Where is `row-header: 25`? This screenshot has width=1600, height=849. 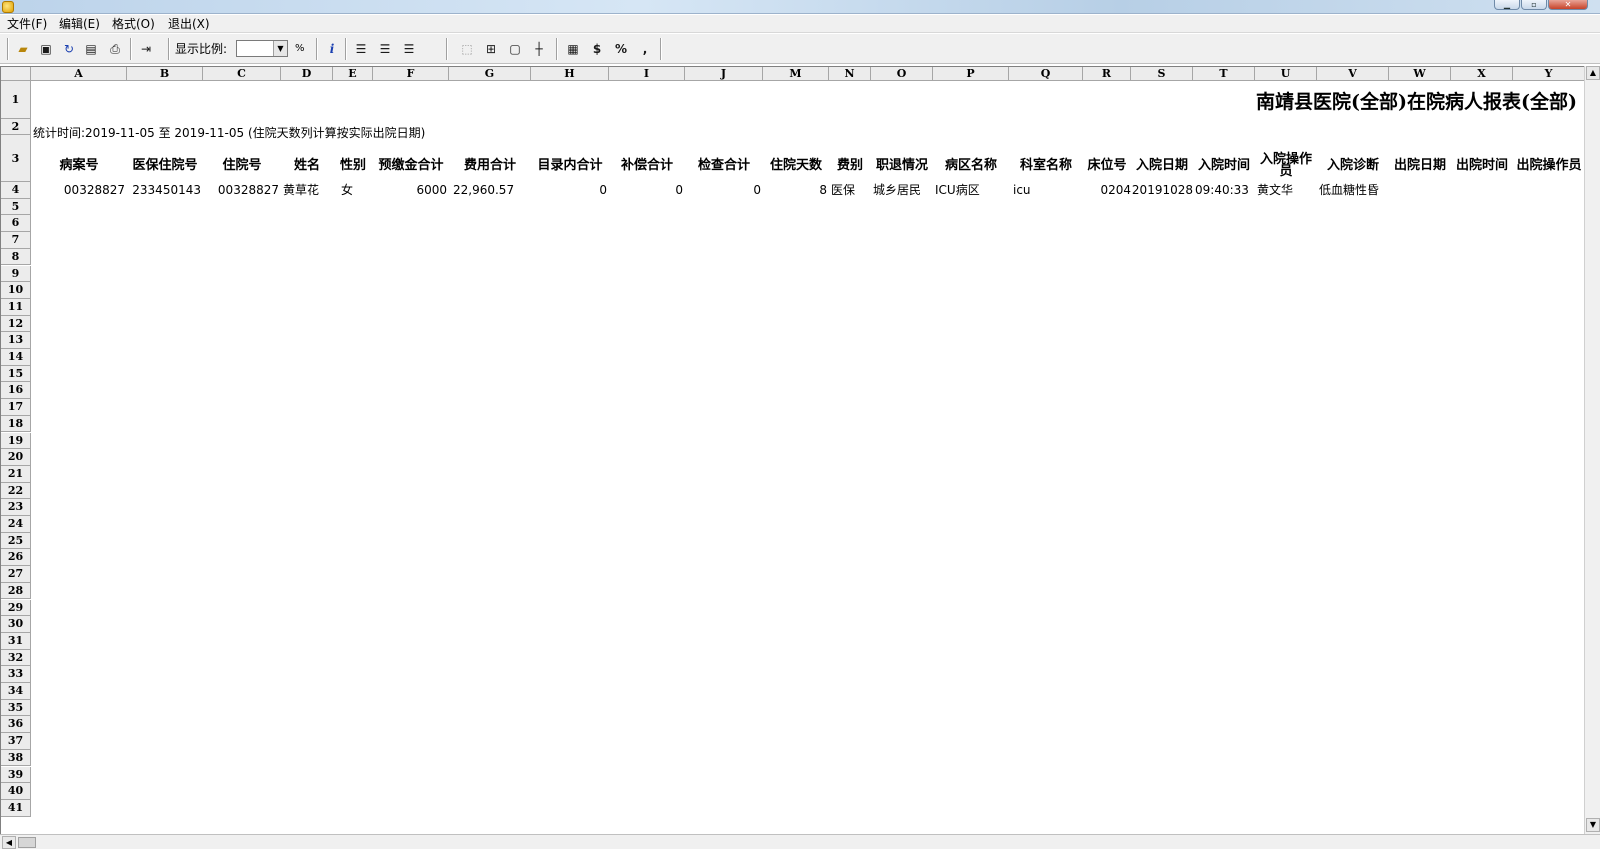 row-header: 25 is located at coordinates (16, 541).